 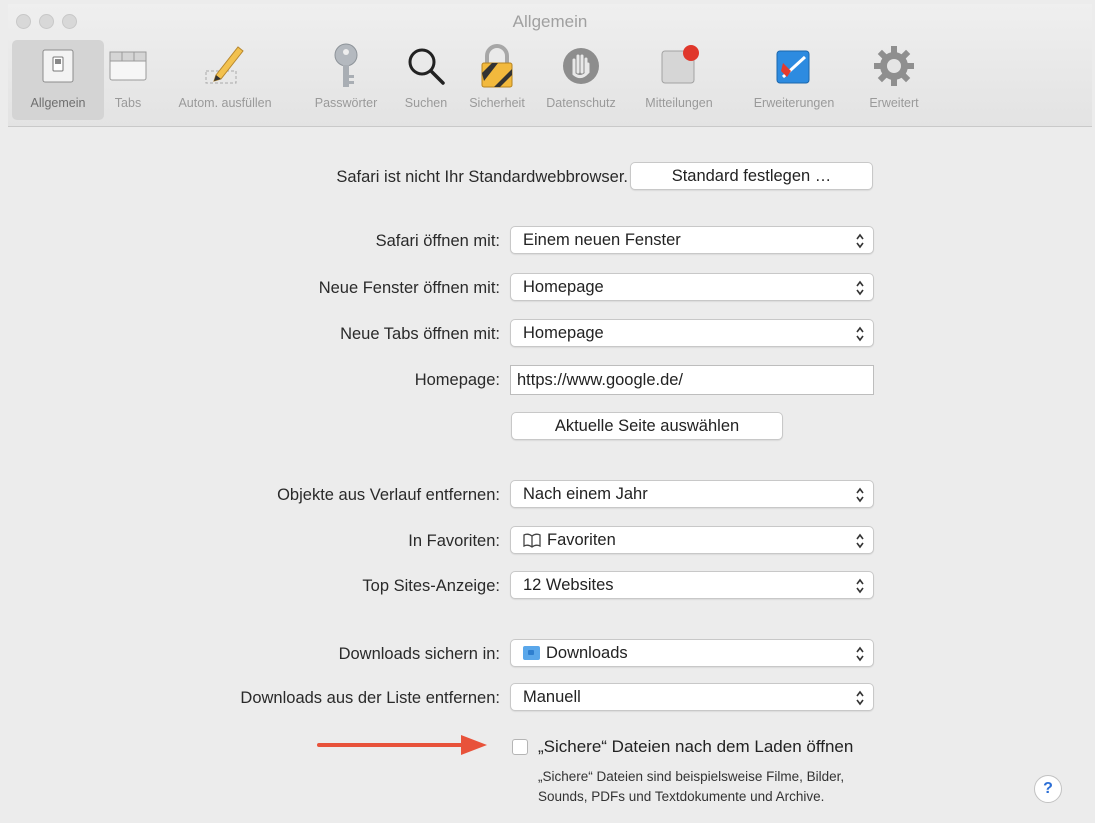 I want to click on help-button: ?, so click(x=1048, y=789).